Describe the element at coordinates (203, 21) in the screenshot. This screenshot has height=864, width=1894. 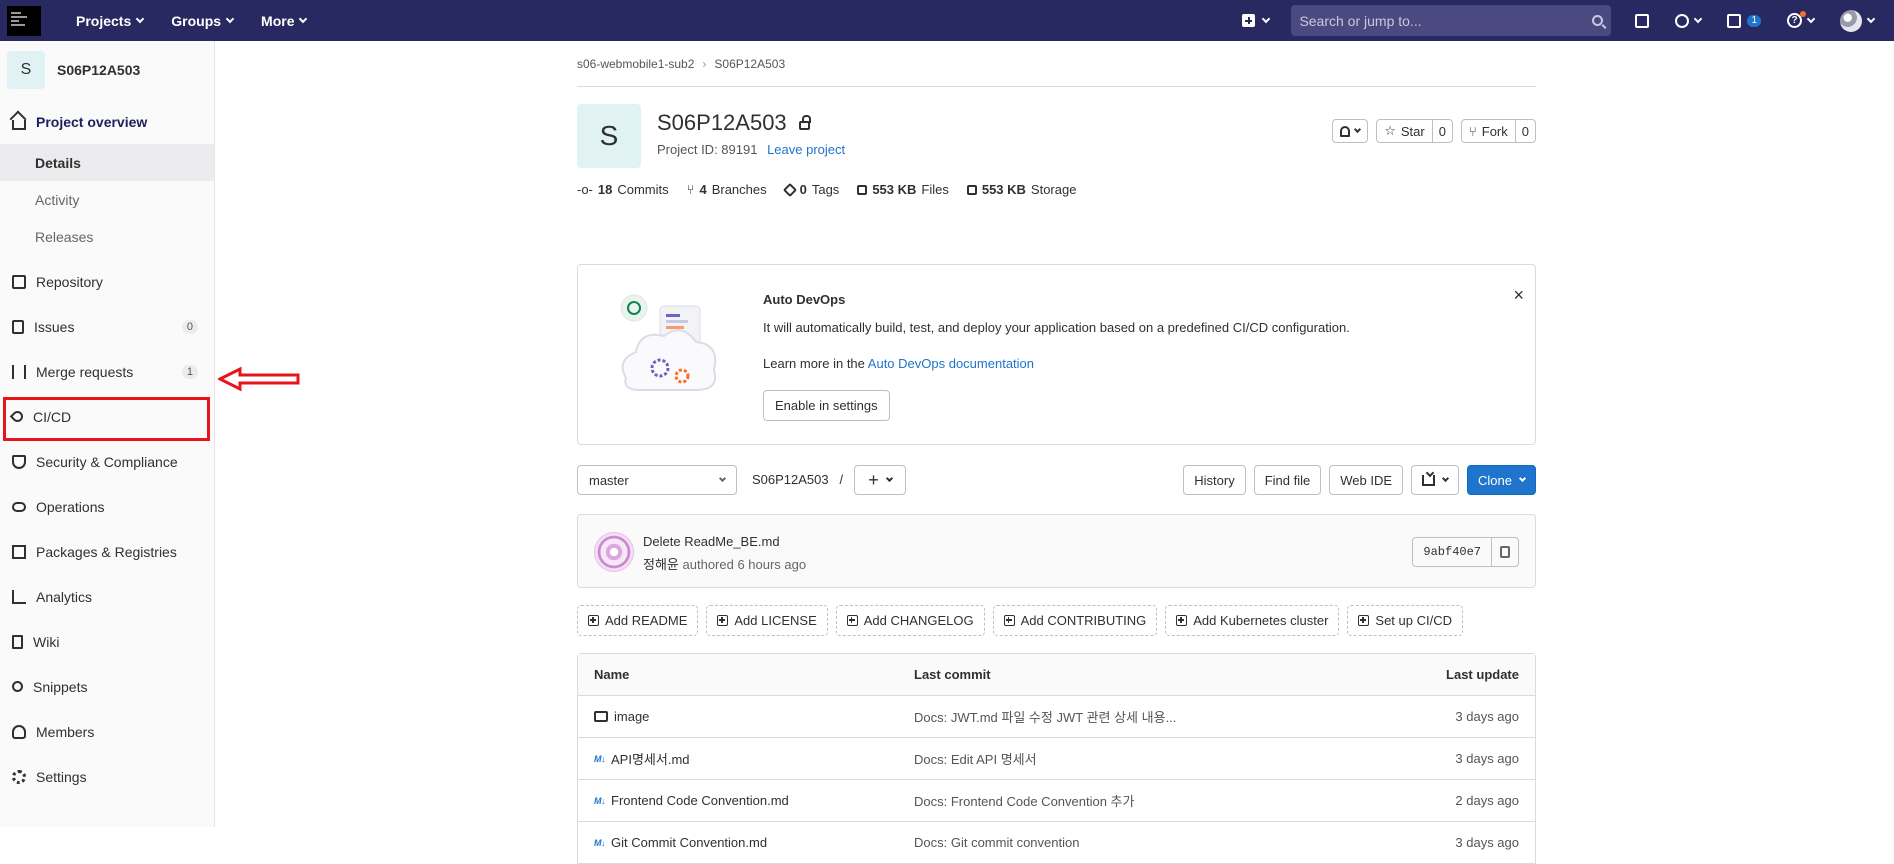
I see `nav-groups: Groups` at that location.